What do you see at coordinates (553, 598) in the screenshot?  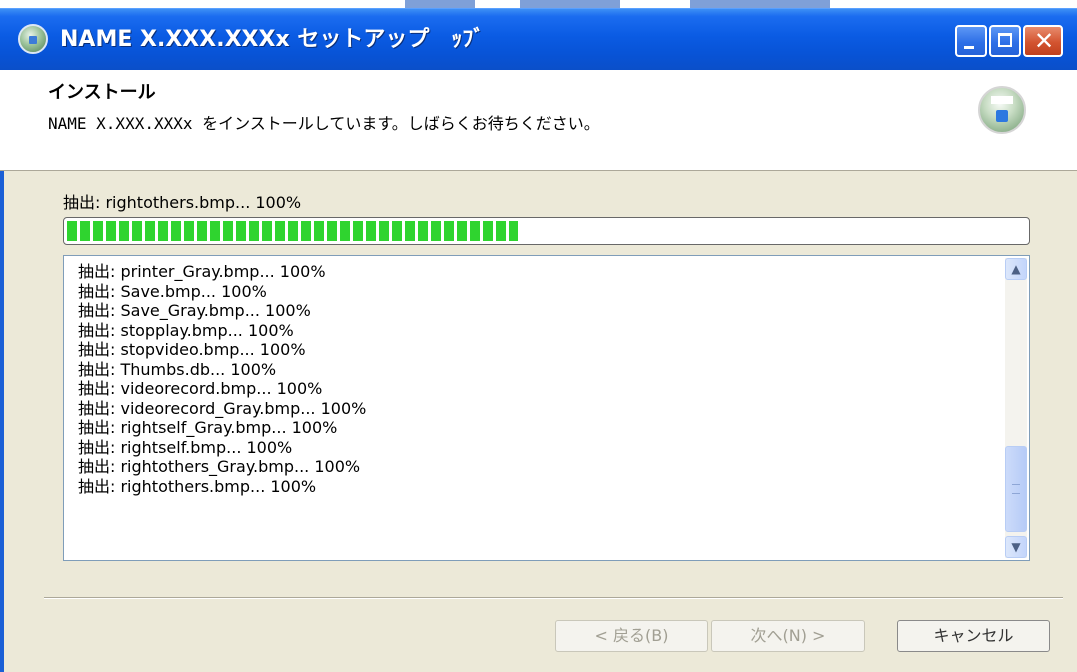 I see `footer-divider` at bounding box center [553, 598].